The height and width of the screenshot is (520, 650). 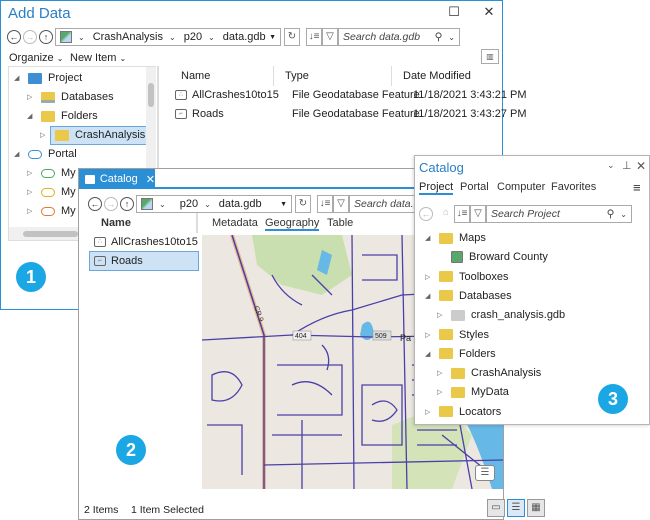 I want to click on search-input: Search data.gdb ⚲ ⌄, so click(x=399, y=37).